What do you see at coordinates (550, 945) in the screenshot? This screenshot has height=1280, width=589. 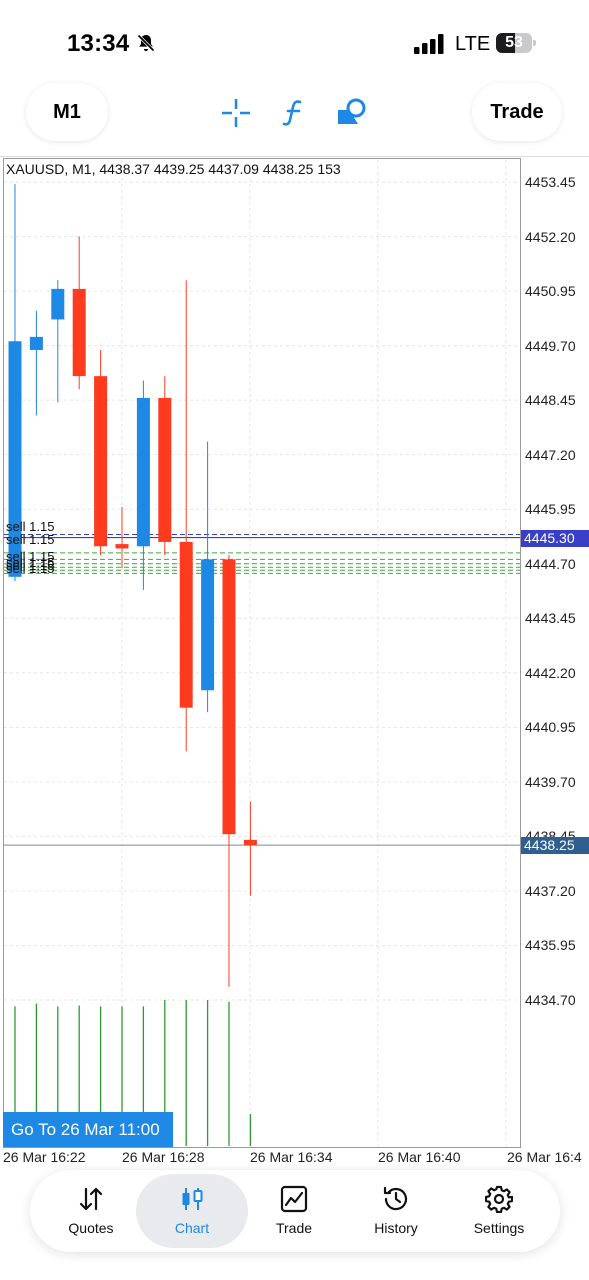 I see `price-tick-label: 4435.95` at bounding box center [550, 945].